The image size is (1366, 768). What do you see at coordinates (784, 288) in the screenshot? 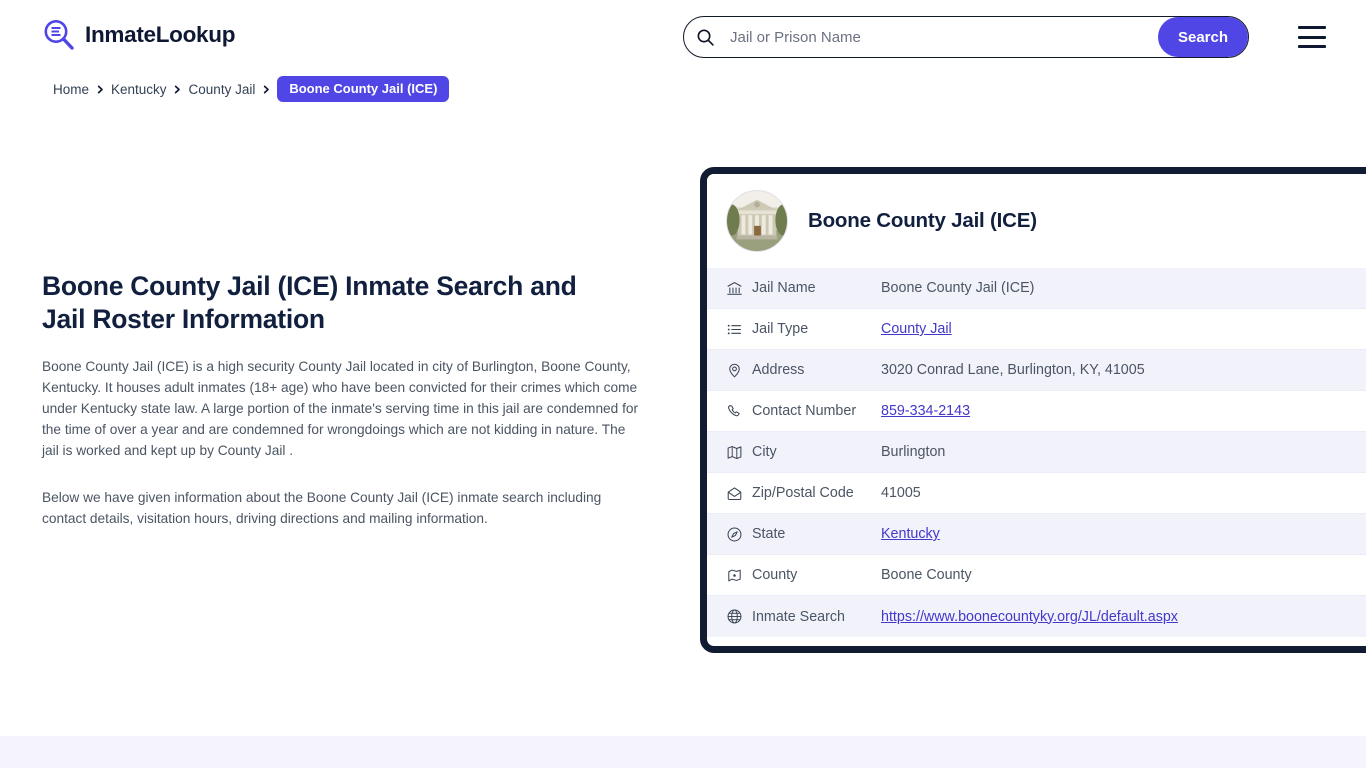
I see `row-label: Jail Name` at bounding box center [784, 288].